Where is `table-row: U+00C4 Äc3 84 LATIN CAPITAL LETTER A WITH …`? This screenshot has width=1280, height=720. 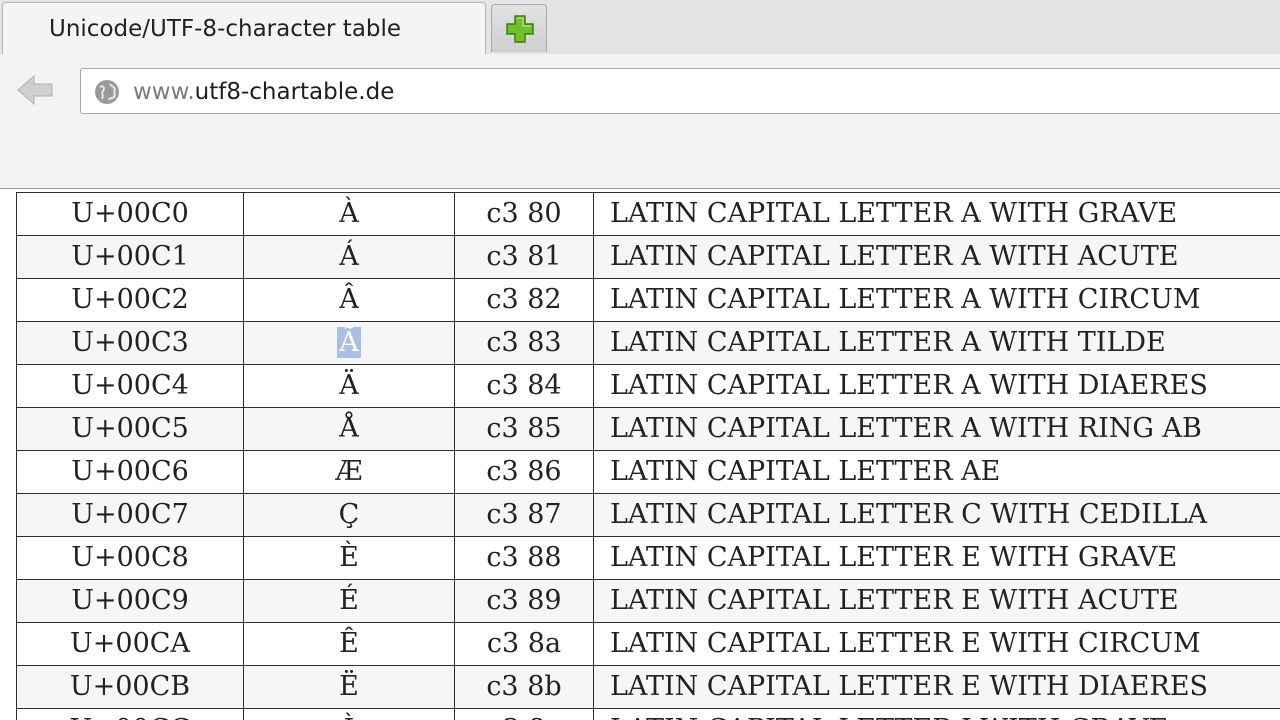 table-row: U+00C4 Äc3 84 LATIN CAPITAL LETTER A WITH … is located at coordinates (648, 386).